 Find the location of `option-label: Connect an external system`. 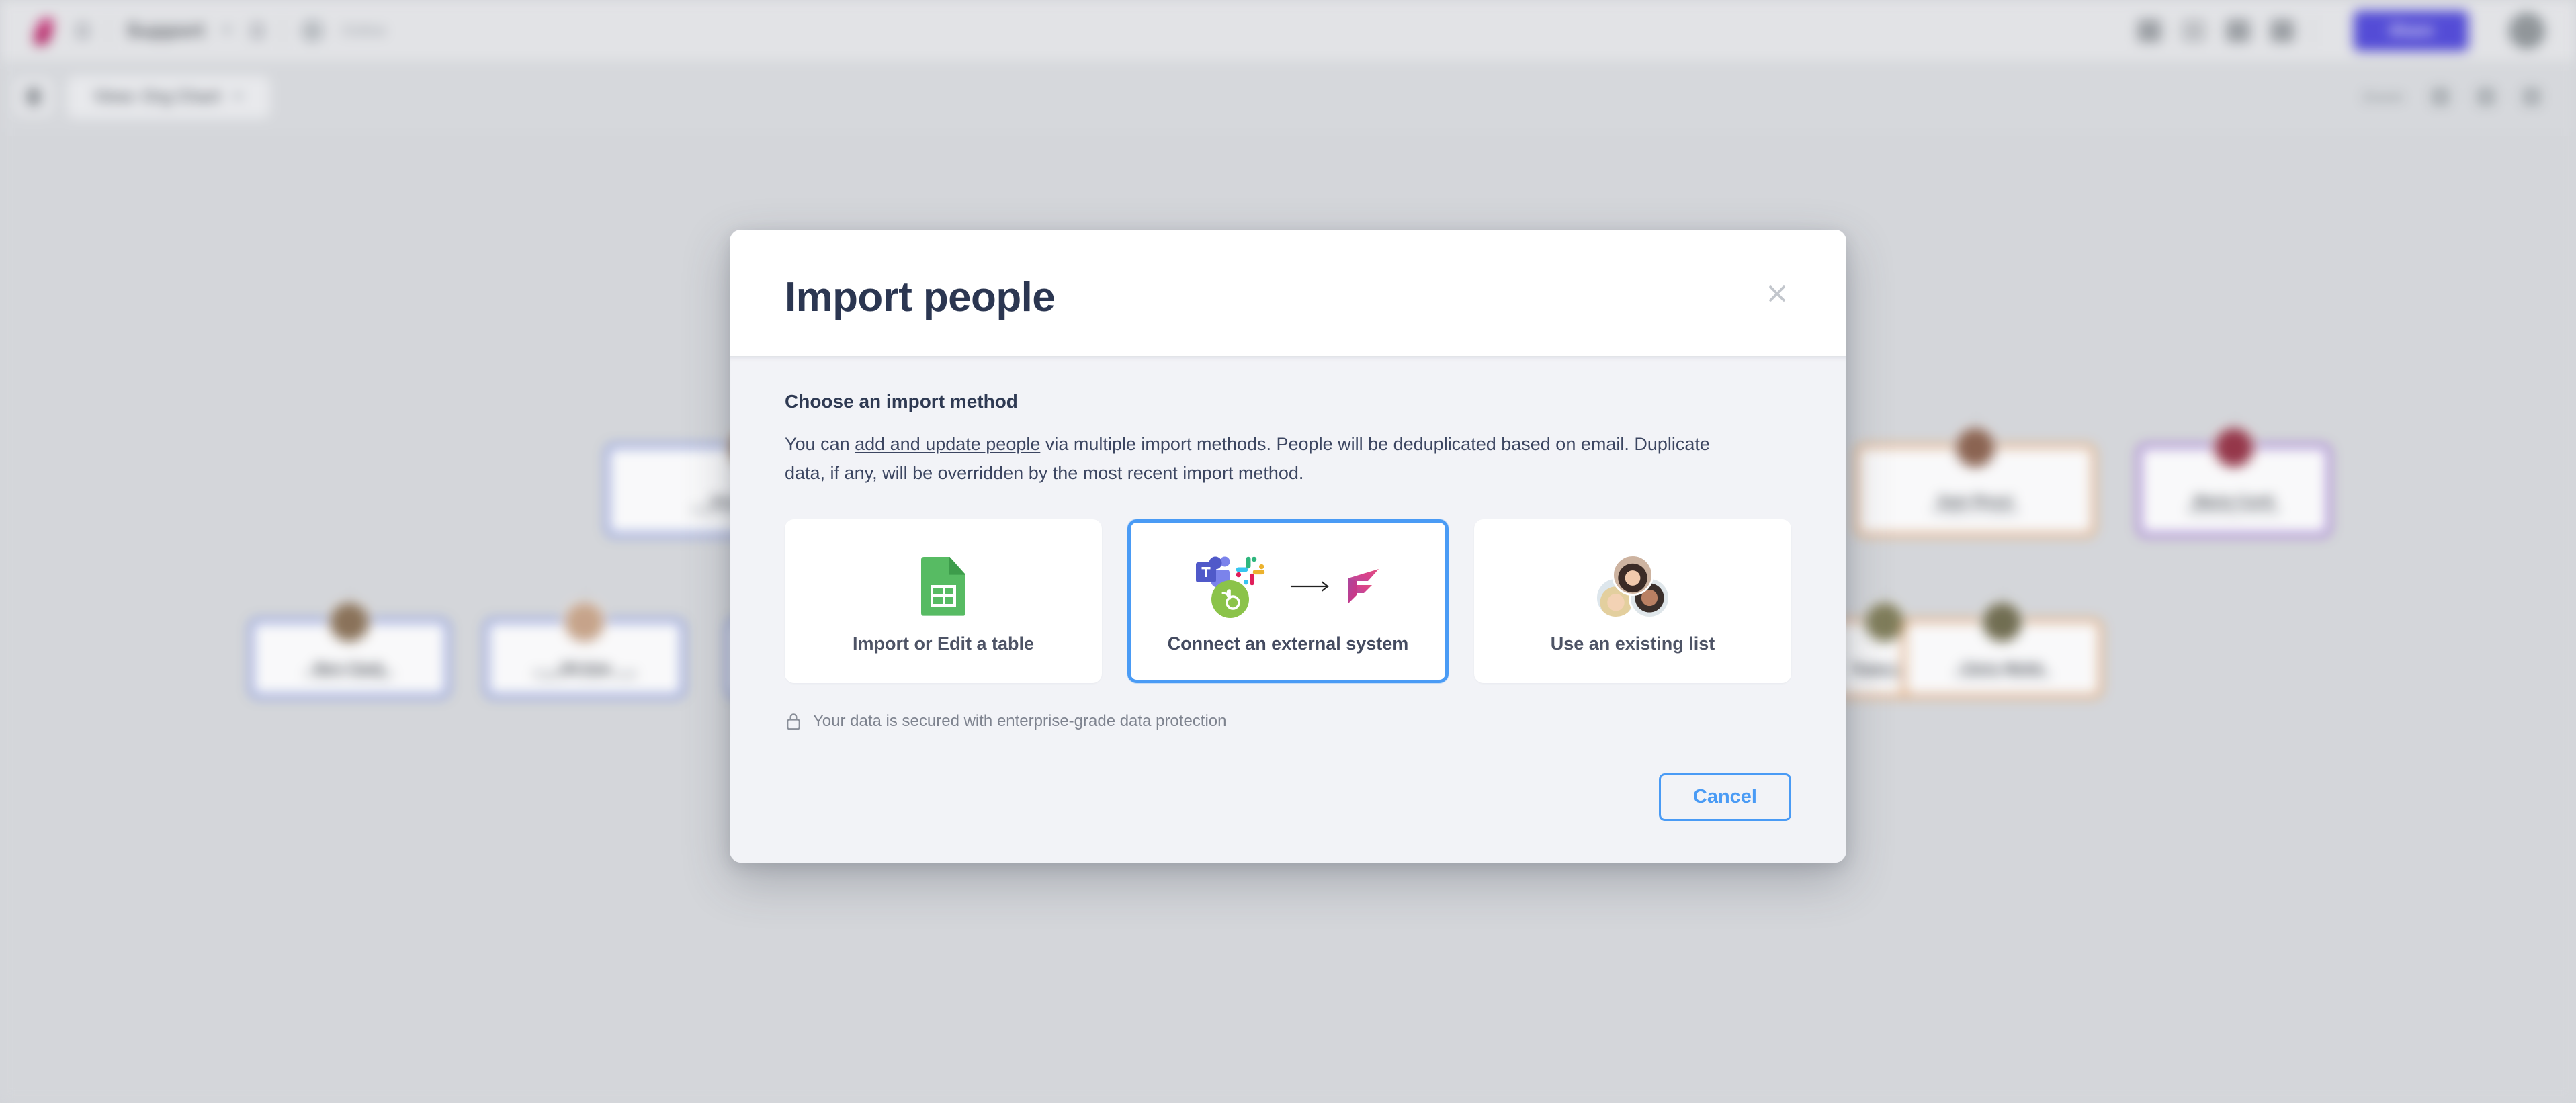

option-label: Connect an external system is located at coordinates (1288, 644).